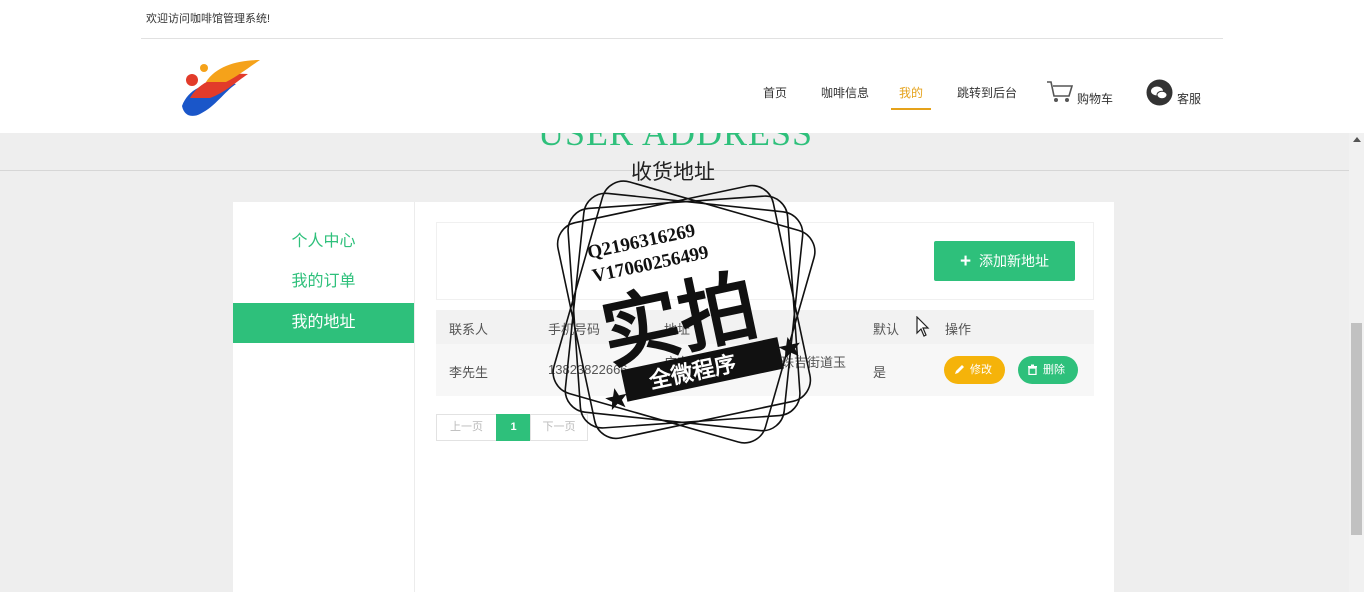 This screenshot has width=1364, height=592. Describe the element at coordinates (469, 329) in the screenshot. I see `header-contact: 联系人` at that location.